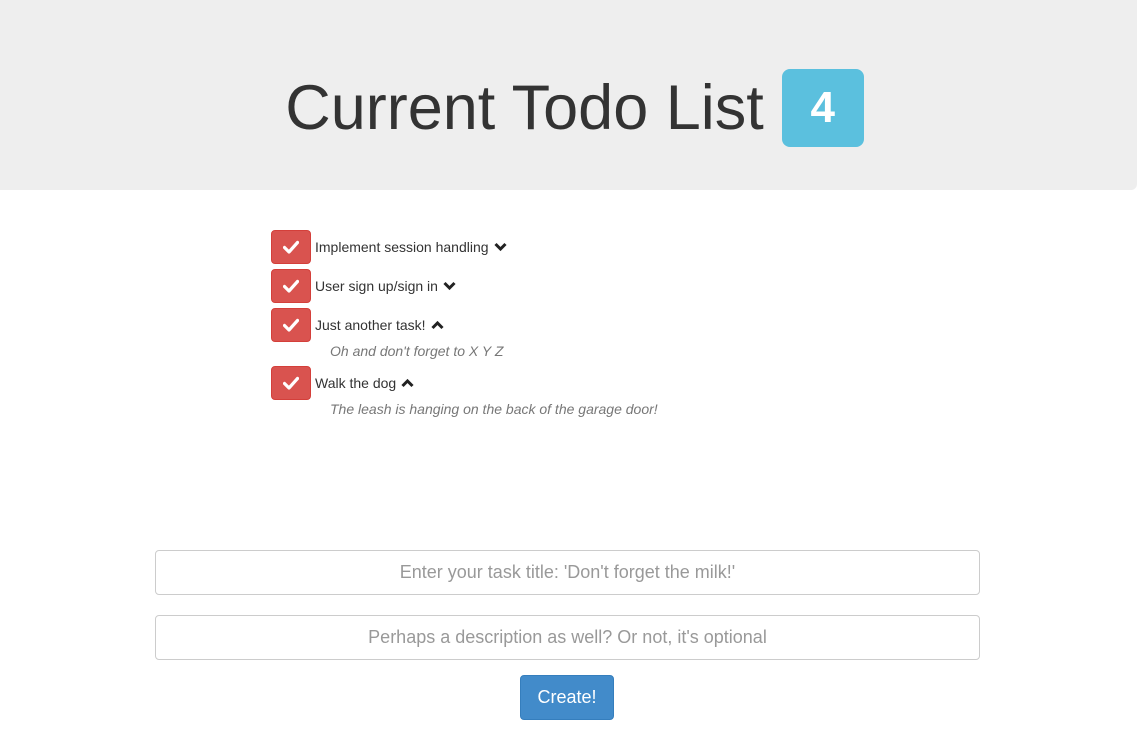 The image size is (1138, 745). I want to click on todo-row: Just another task!, so click(464, 325).